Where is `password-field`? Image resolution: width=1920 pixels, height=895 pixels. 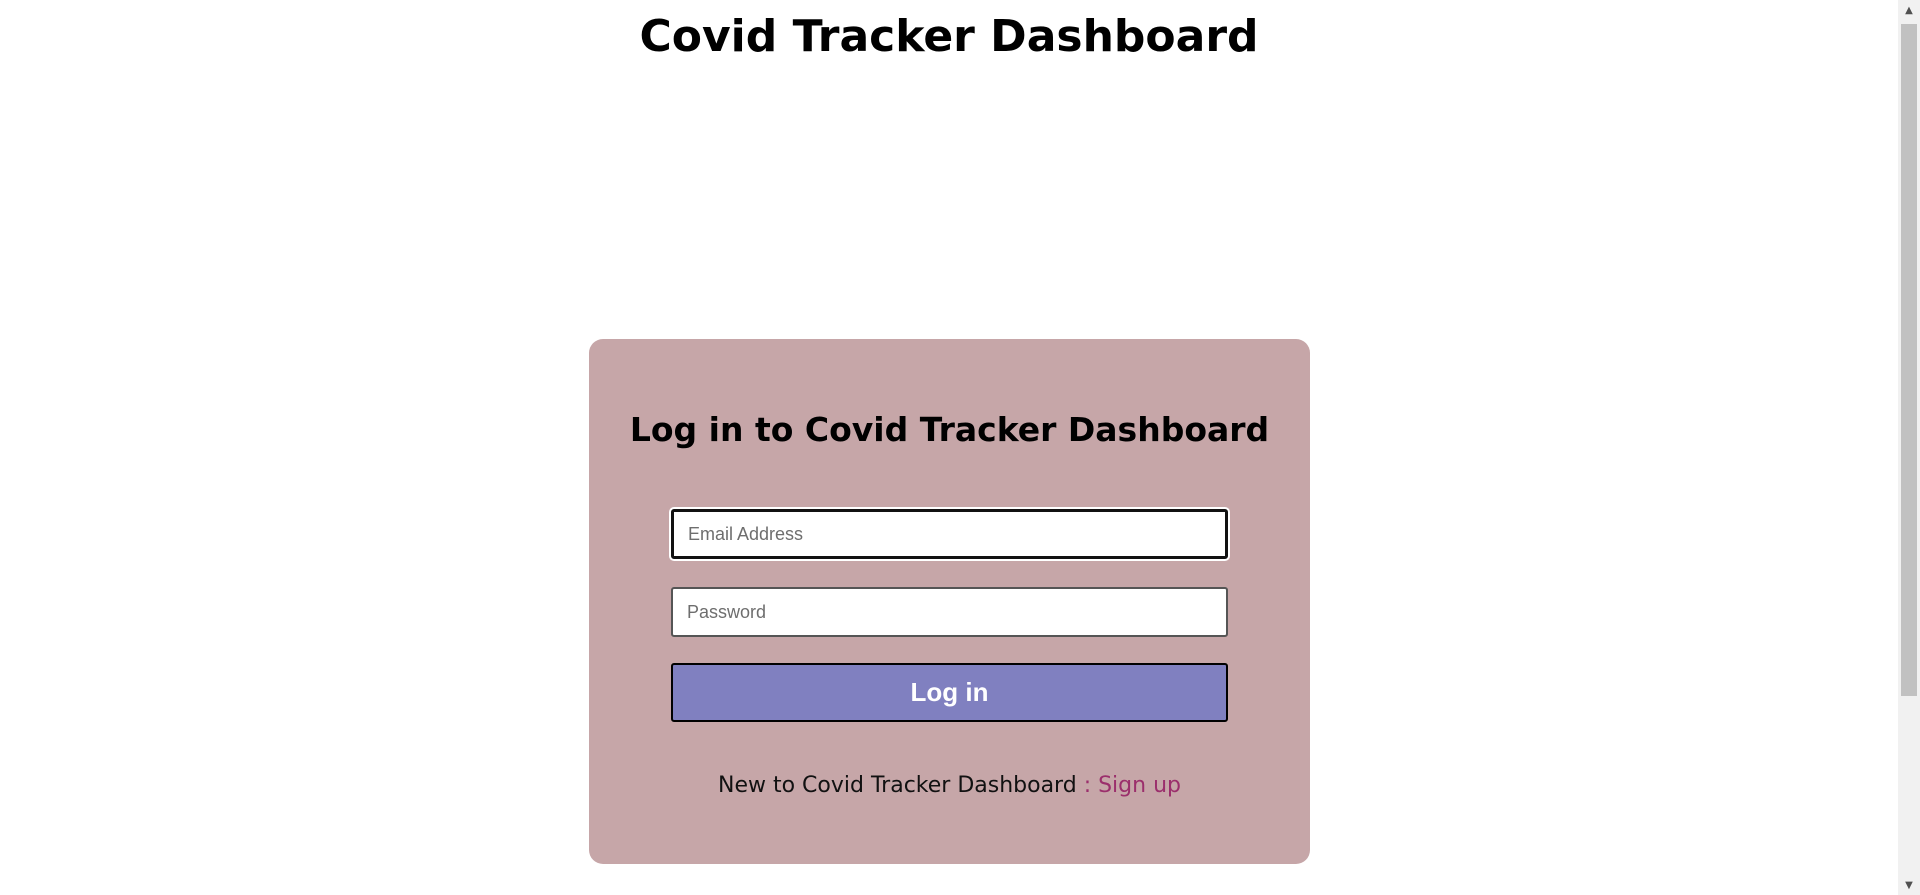
password-field is located at coordinates (949, 612).